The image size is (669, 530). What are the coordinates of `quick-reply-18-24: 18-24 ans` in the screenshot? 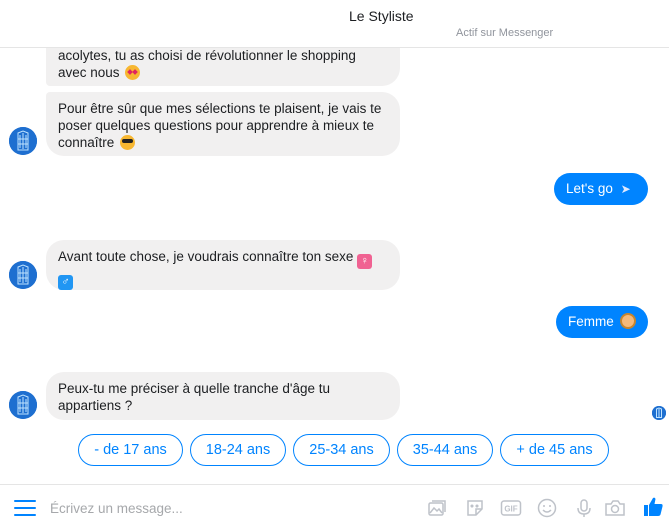 It's located at (238, 450).